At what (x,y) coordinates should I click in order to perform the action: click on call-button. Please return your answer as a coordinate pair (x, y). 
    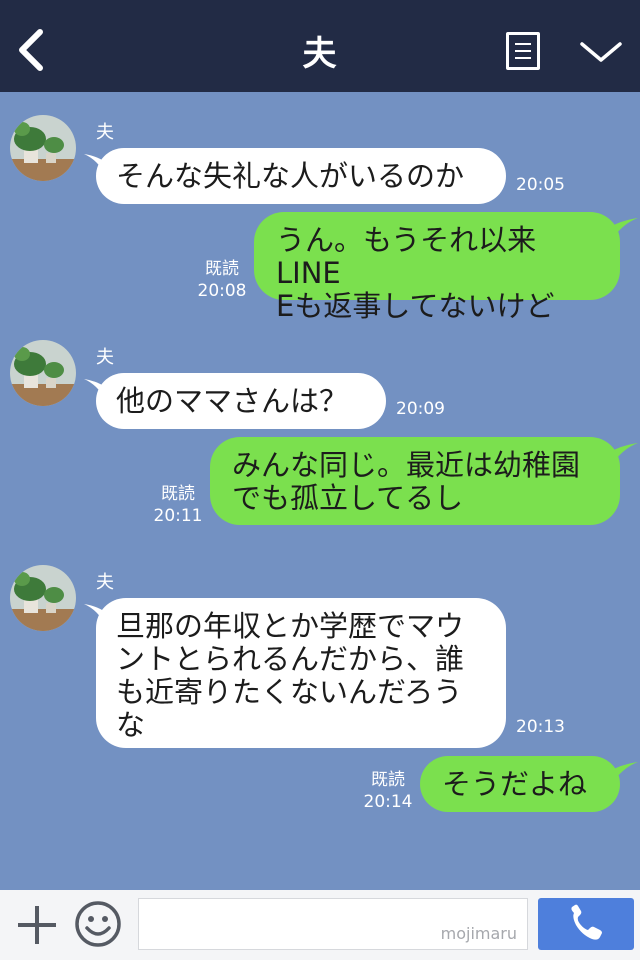
    Looking at the image, I should click on (586, 924).